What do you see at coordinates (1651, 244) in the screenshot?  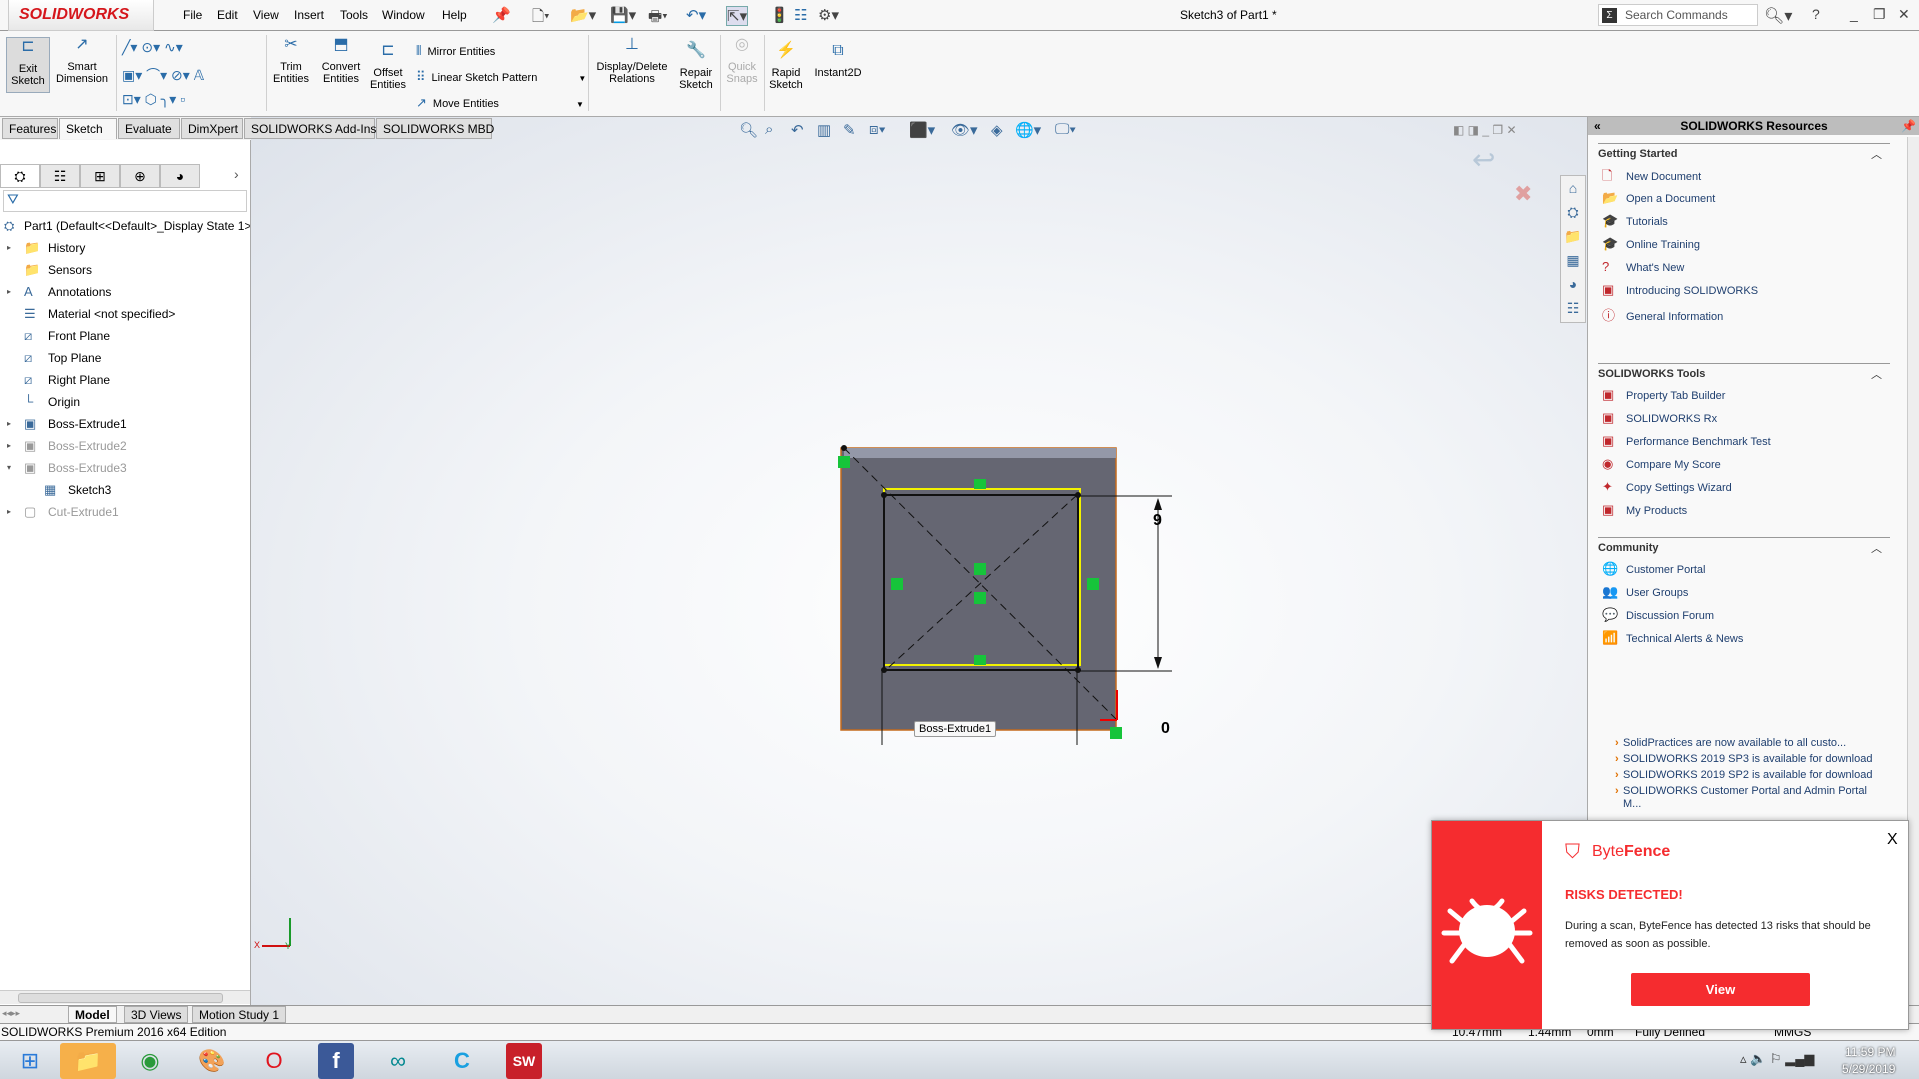 I see `resource-link: 🎓 Online Training` at bounding box center [1651, 244].